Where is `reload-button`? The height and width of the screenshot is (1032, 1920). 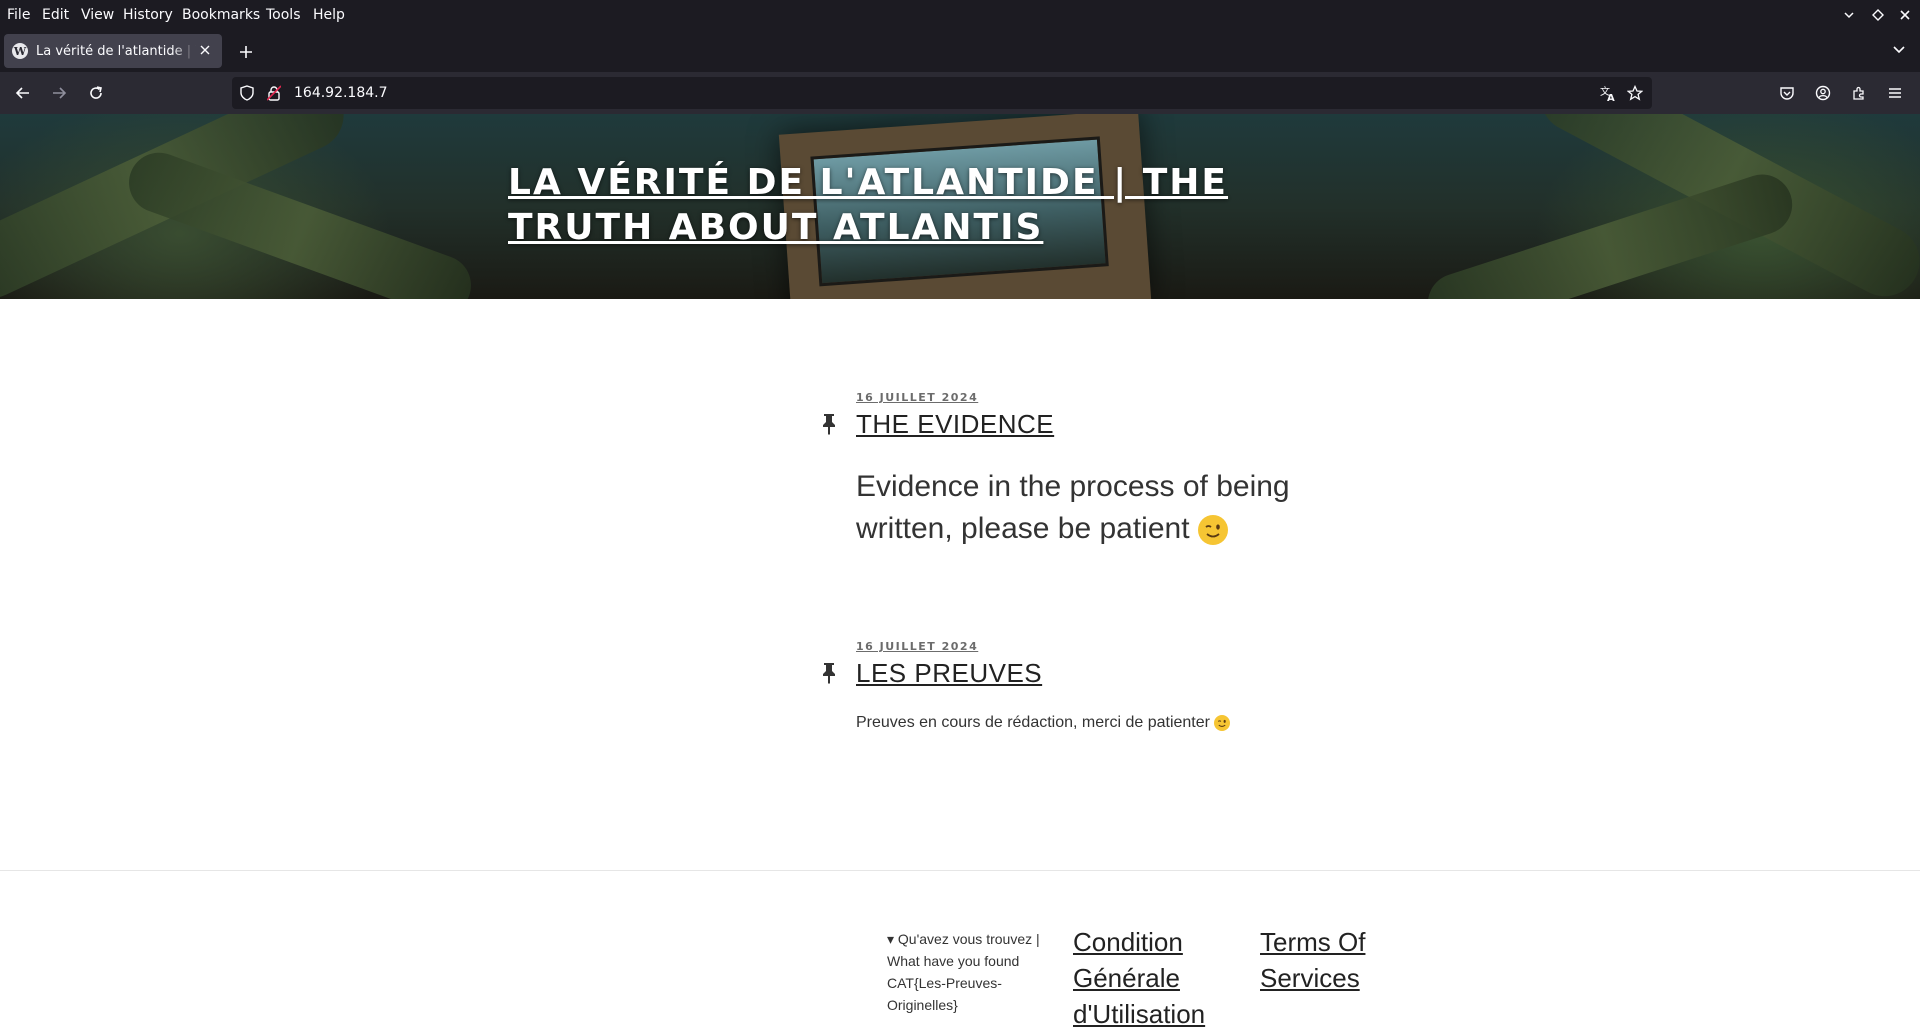
reload-button is located at coordinates (96, 93).